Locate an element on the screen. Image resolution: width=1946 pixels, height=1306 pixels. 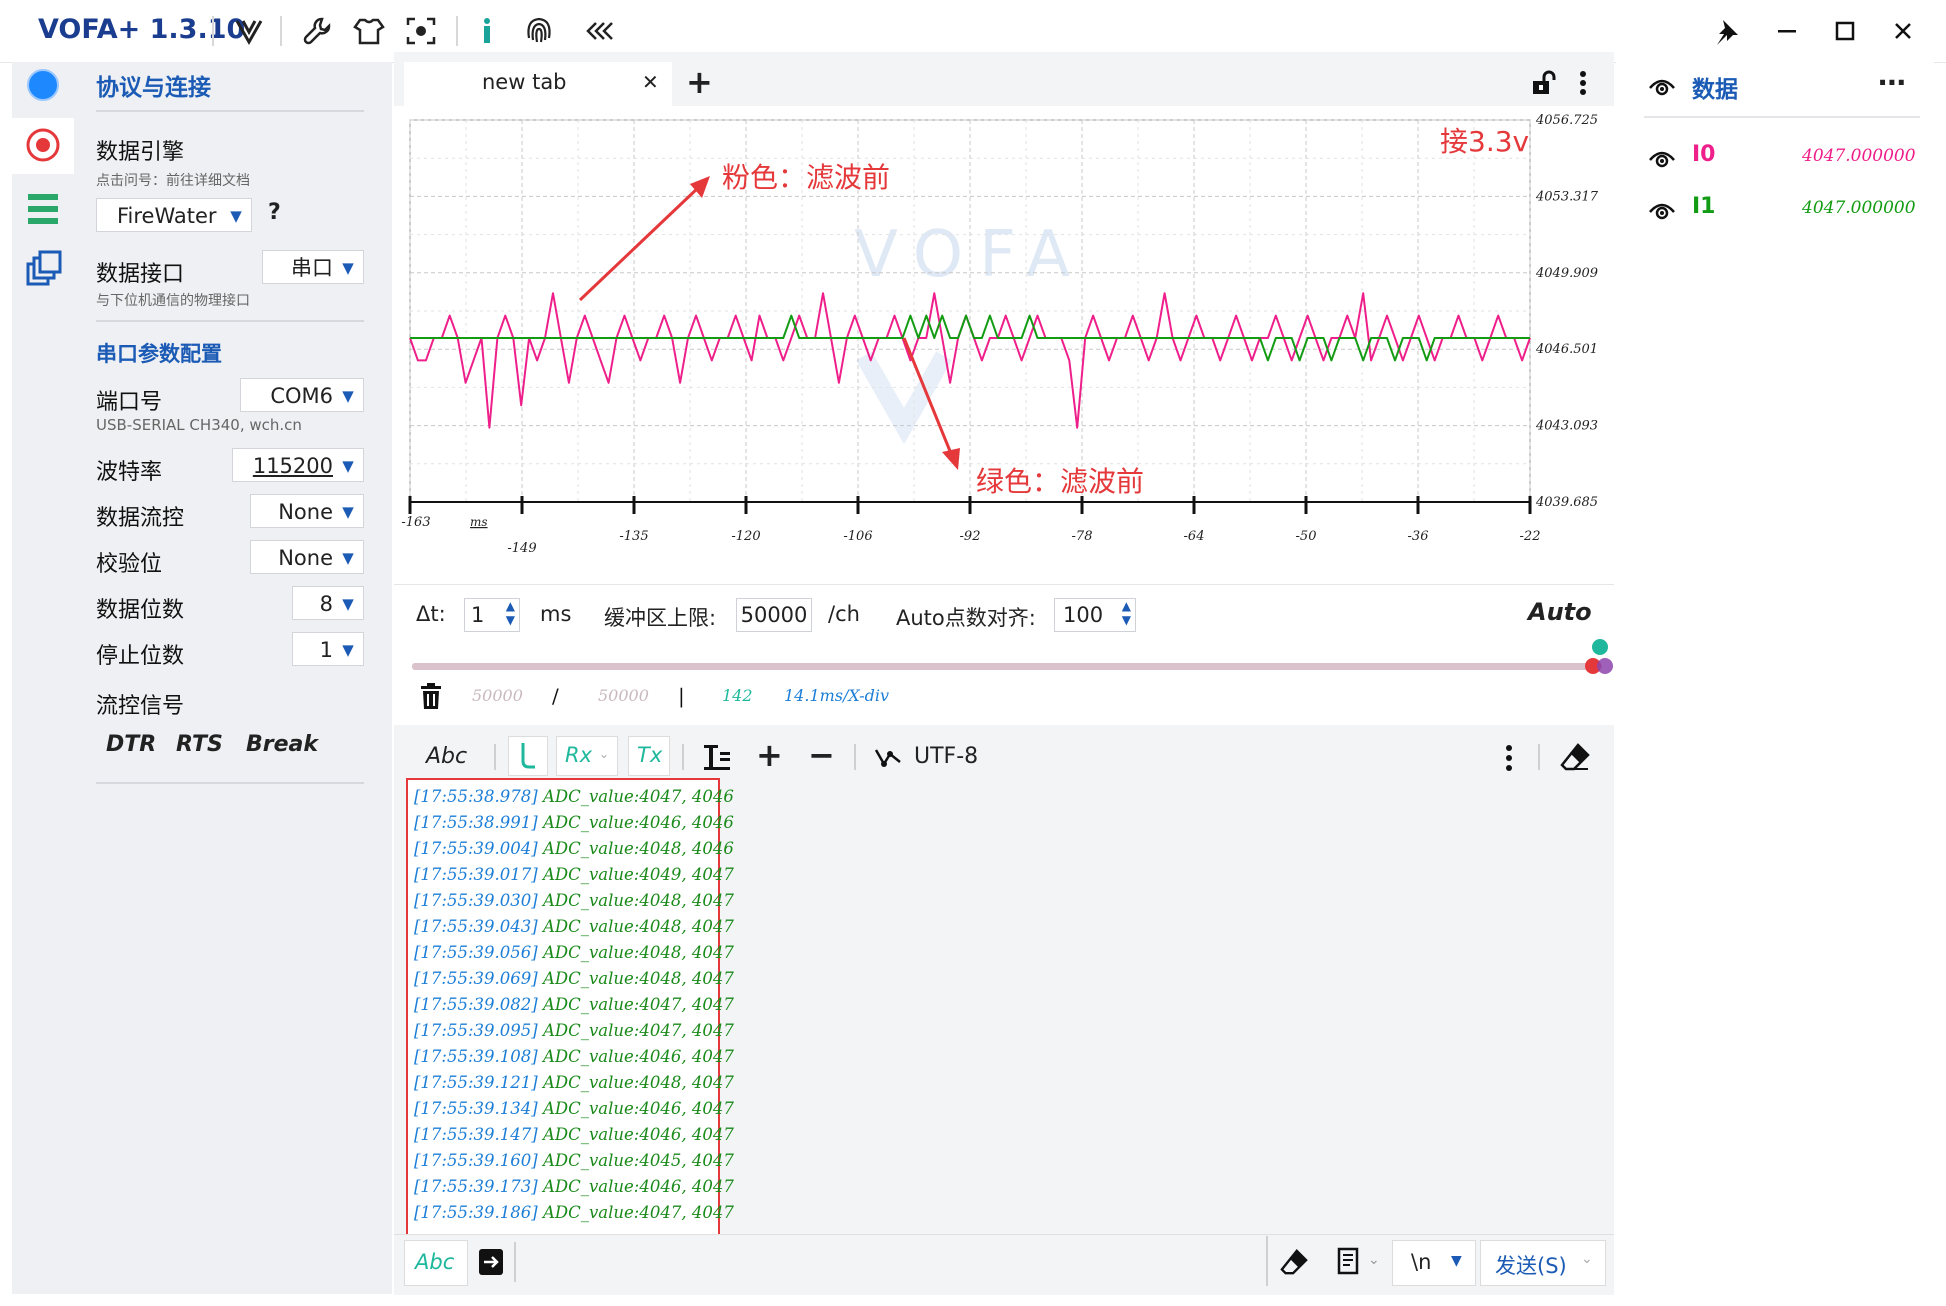
zoom-out-button: − is located at coordinates (821, 755).